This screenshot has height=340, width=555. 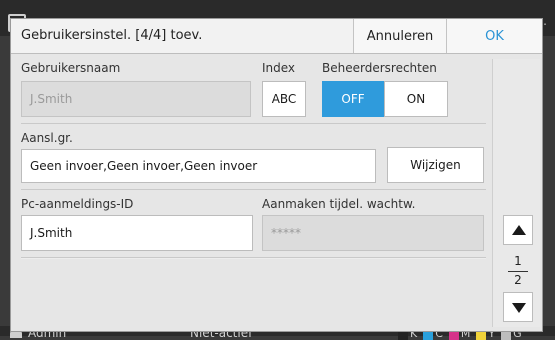 I want to click on arrow-up-icon, so click(x=519, y=230).